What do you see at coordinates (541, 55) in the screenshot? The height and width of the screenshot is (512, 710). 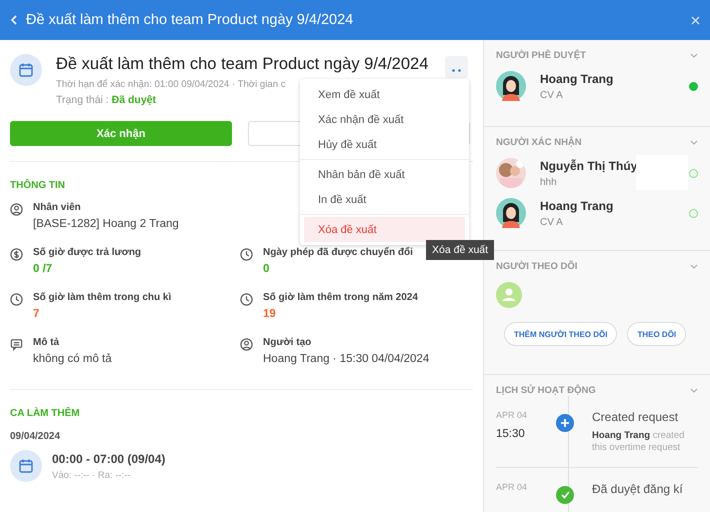 I see `section-heading: NGƯỜI PHÊ DUYỆT` at bounding box center [541, 55].